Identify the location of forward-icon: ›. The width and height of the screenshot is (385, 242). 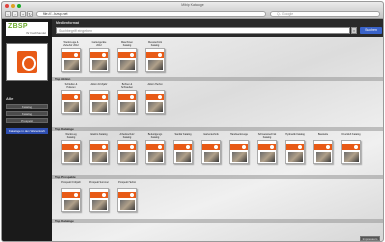
(15, 14).